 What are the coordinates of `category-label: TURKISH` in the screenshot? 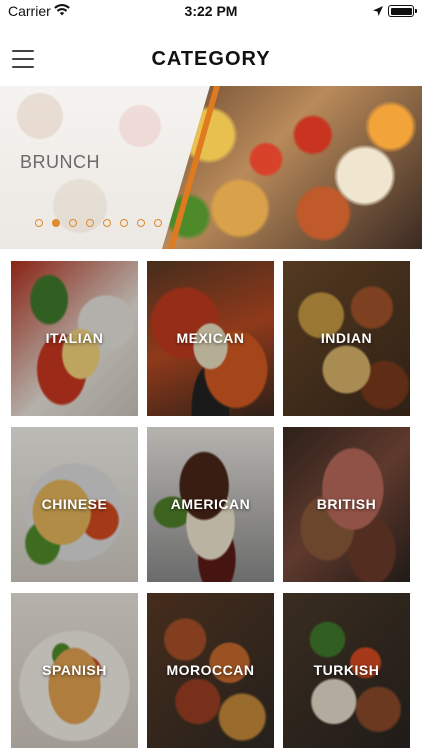 It's located at (346, 670).